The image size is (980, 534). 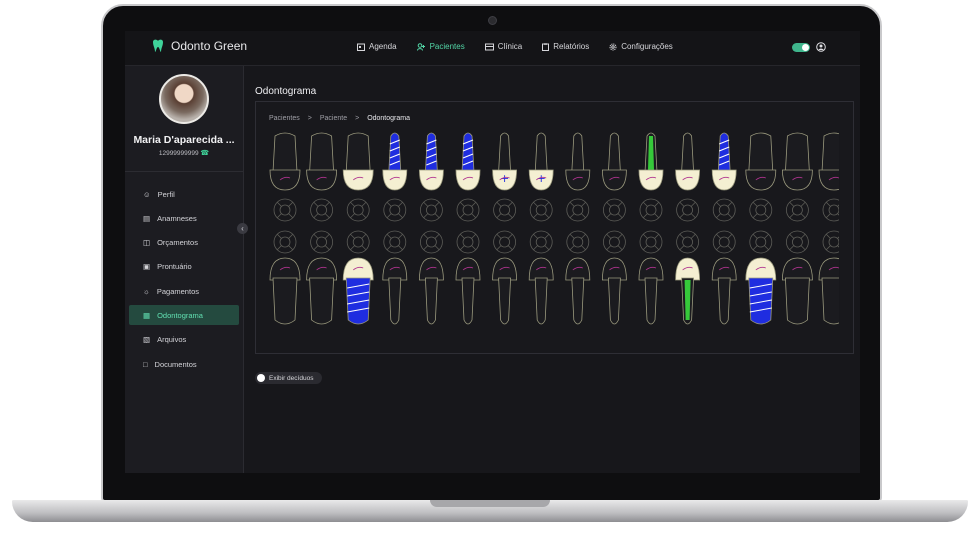 What do you see at coordinates (184, 267) in the screenshot?
I see `sidebar-item-prontuario: ▣ Prontuário` at bounding box center [184, 267].